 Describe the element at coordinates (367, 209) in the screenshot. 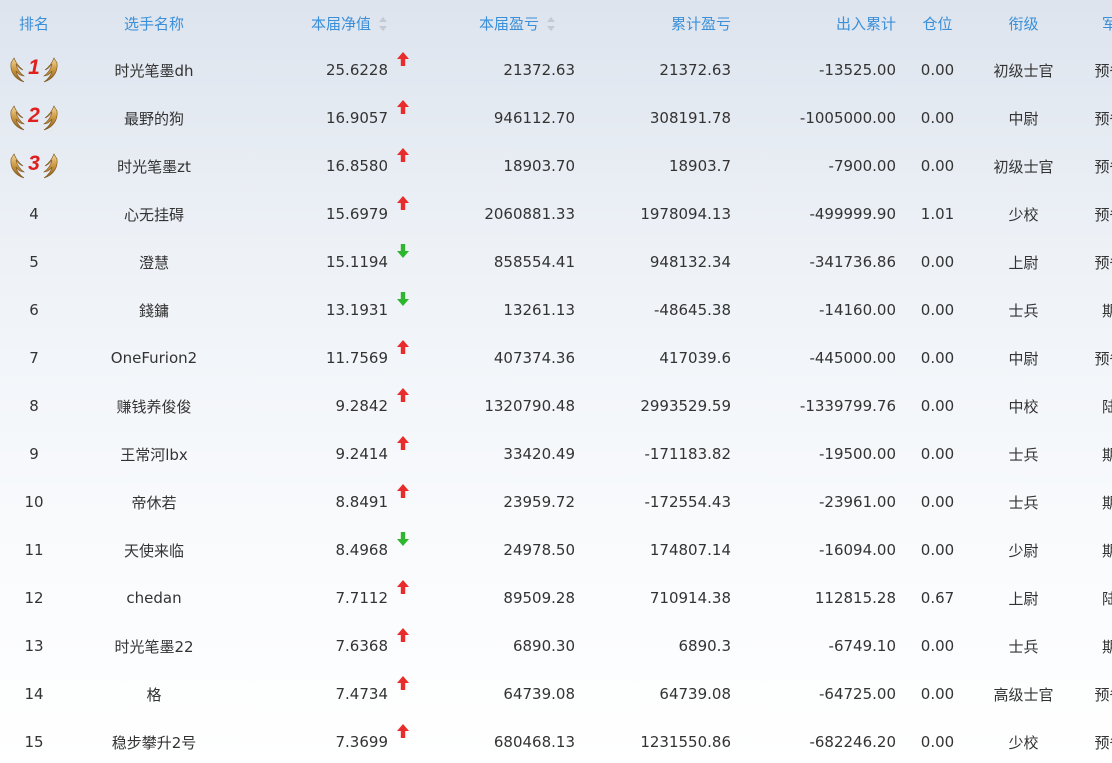

I see `nav-value-wrap: 15.6979` at that location.